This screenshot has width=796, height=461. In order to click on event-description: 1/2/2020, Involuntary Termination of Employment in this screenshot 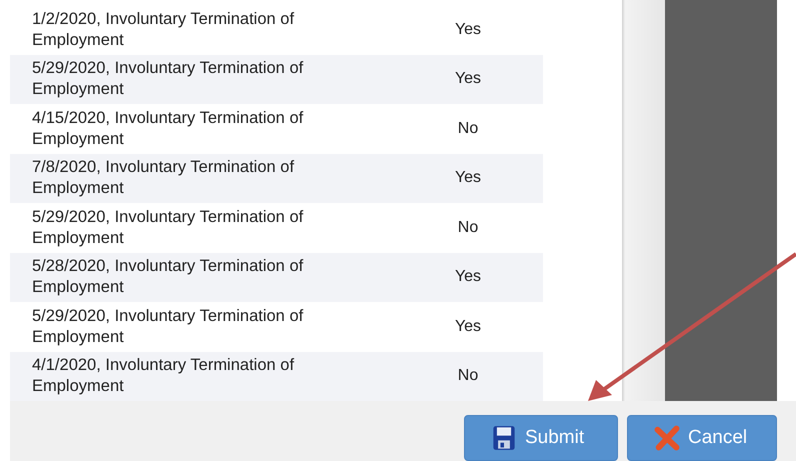, I will do `click(164, 29)`.